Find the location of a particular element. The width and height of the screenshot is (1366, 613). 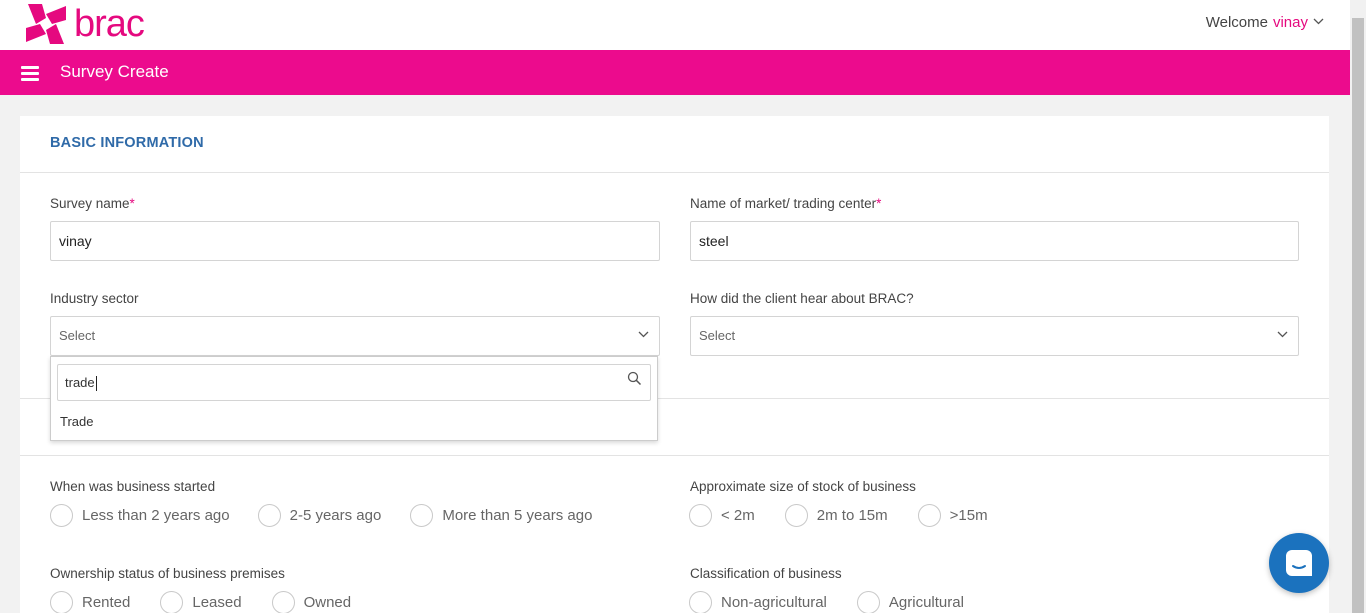

user-menu: Welcome vinay is located at coordinates (1265, 22).